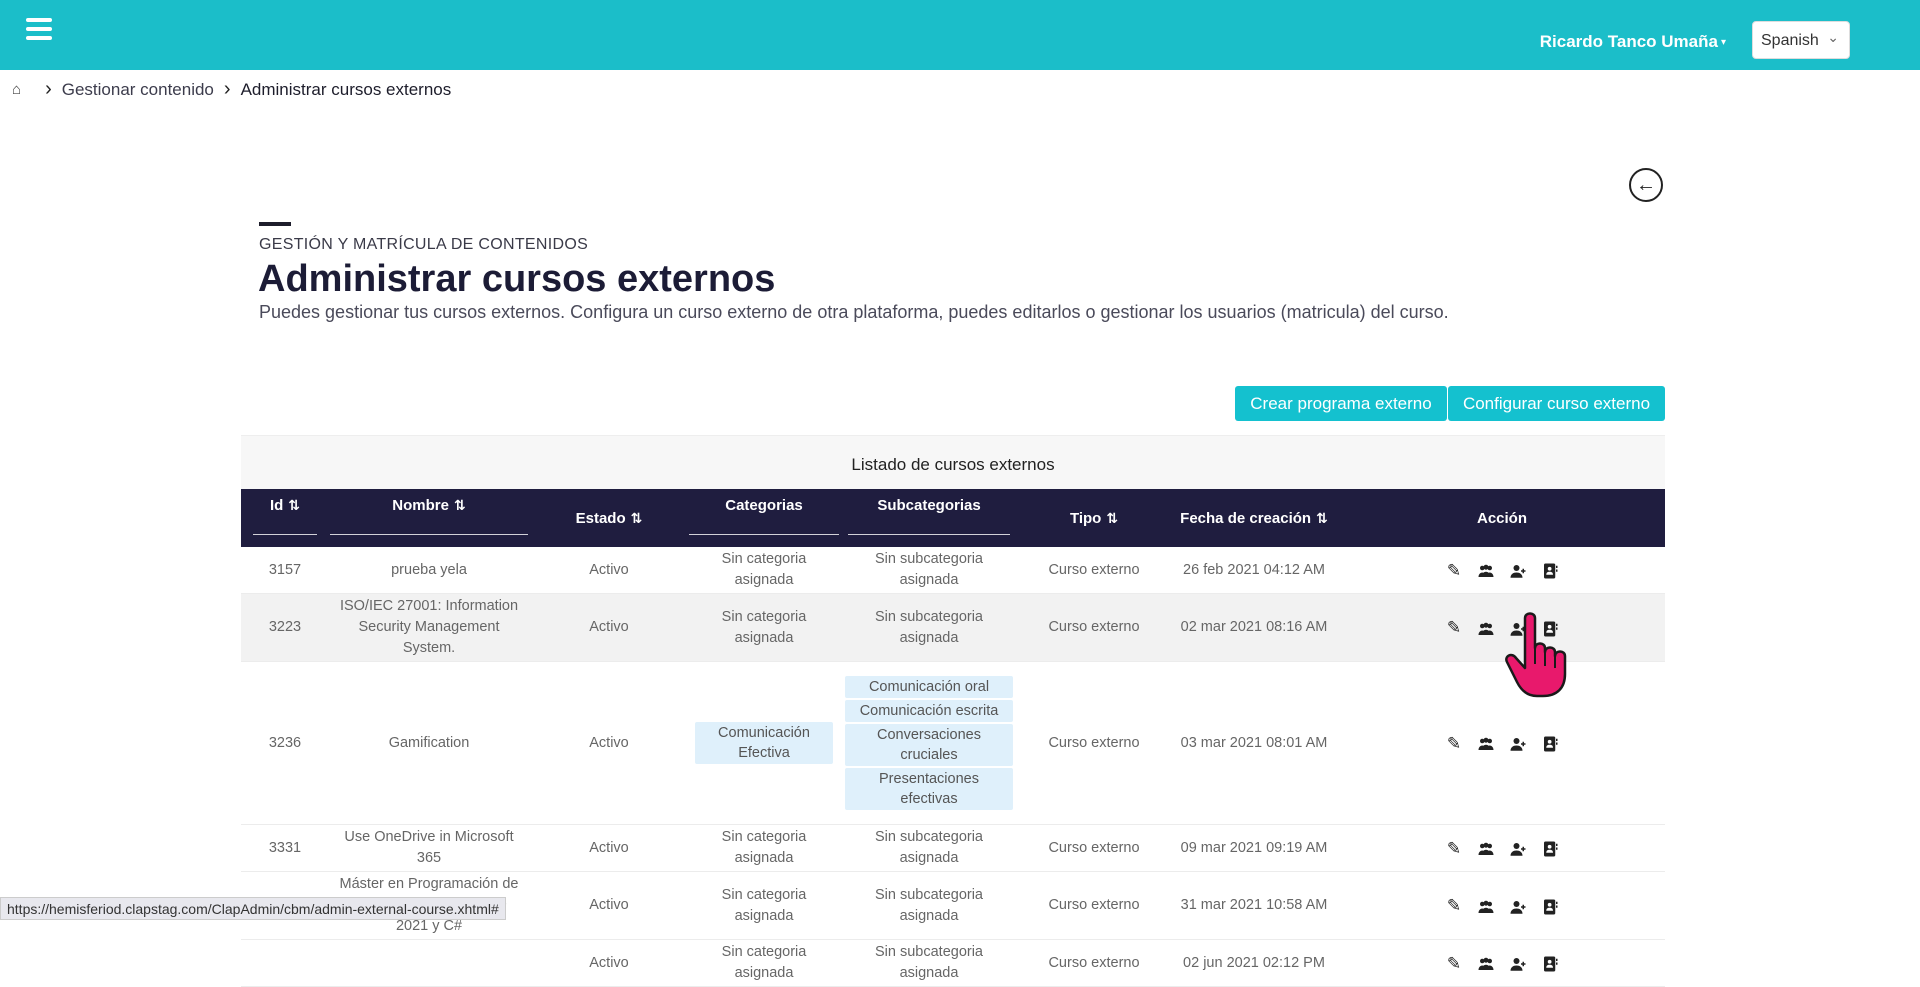 The width and height of the screenshot is (1920, 987). Describe the element at coordinates (429, 534) in the screenshot. I see `filter-input-name` at that location.